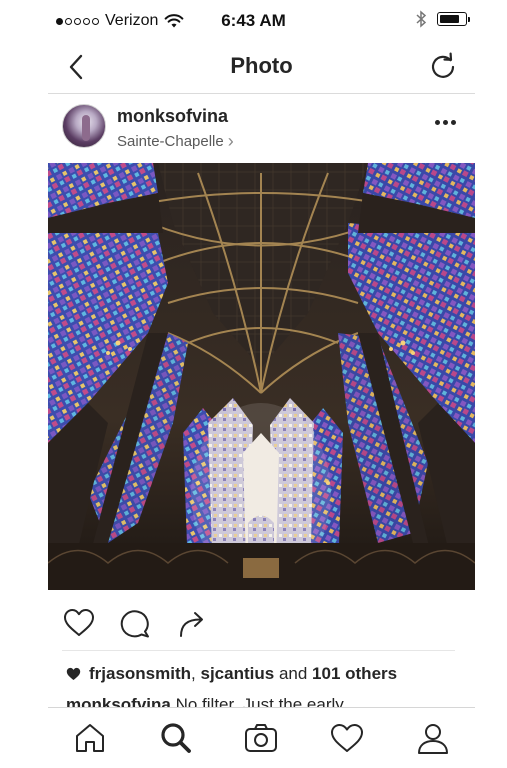 This screenshot has height=768, width=507. I want to click on liker-link: frjasonsmith, so click(140, 673).